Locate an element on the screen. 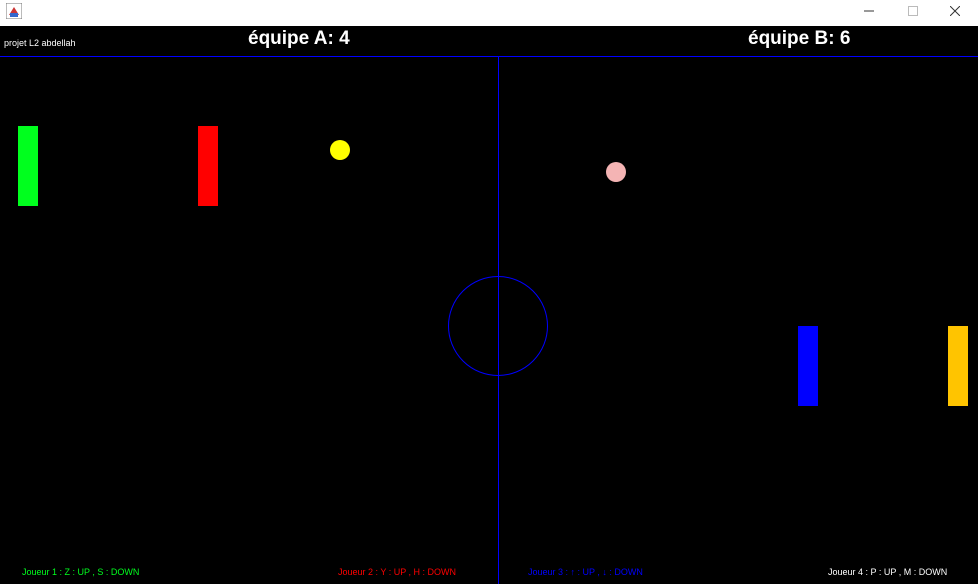 The image size is (978, 584). controls-player-1: Joueur 1 : Z : UP , S : DOWN is located at coordinates (81, 572).